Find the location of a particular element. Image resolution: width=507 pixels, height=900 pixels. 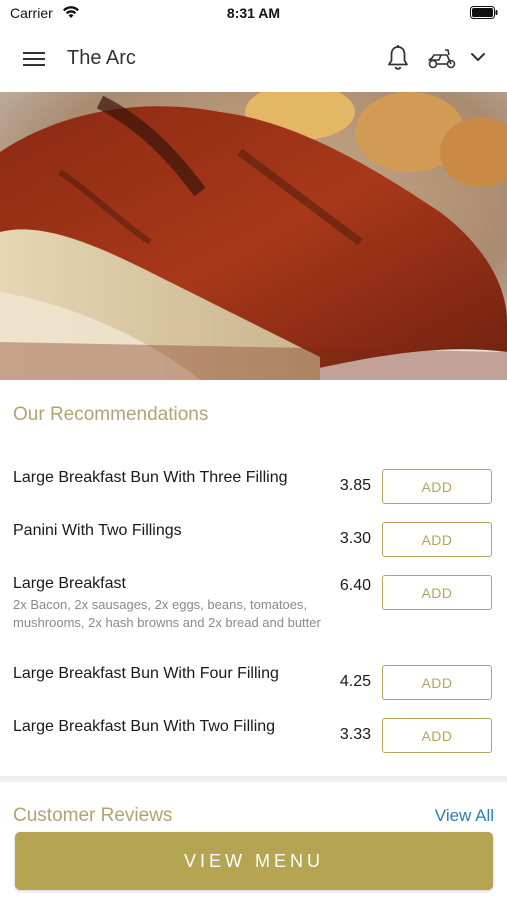

status-bar: Carrier 8:31 AM is located at coordinates (253, 14).